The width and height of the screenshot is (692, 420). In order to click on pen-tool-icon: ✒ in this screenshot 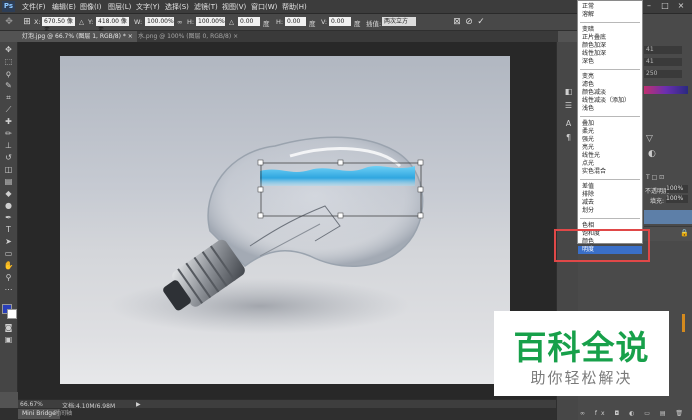, I will do `click(8, 217)`.